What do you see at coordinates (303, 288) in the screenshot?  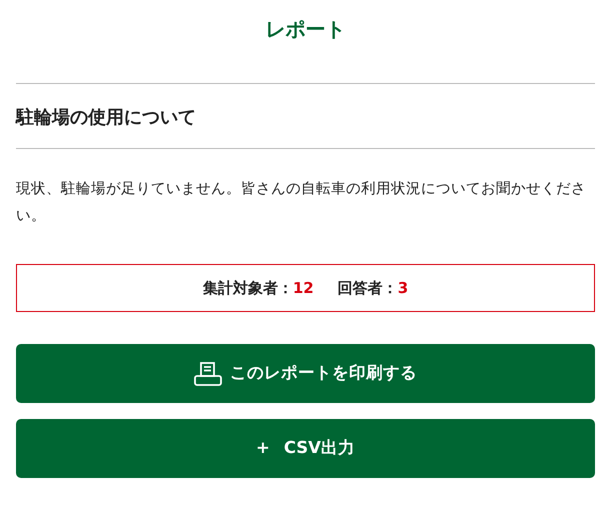 I see `stat-value: 12` at bounding box center [303, 288].